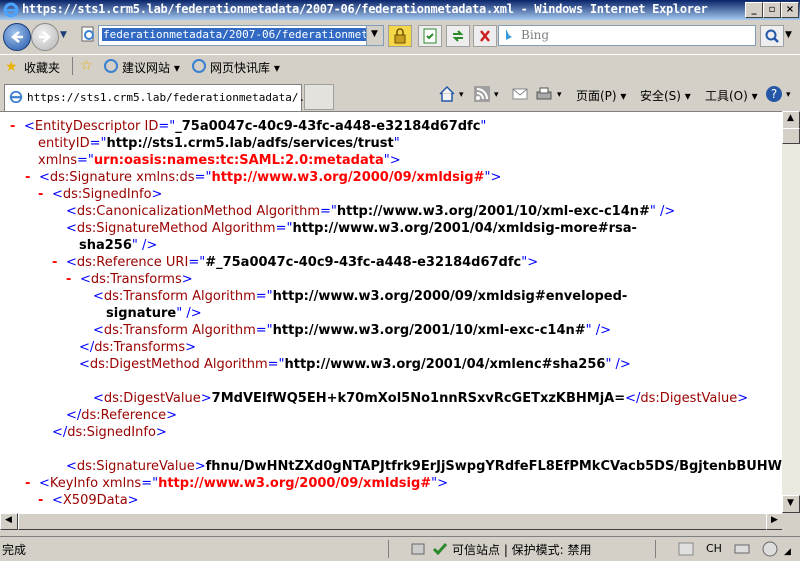 This screenshot has width=800, height=561. I want to click on favorites-star-icon: ★, so click(11, 67).